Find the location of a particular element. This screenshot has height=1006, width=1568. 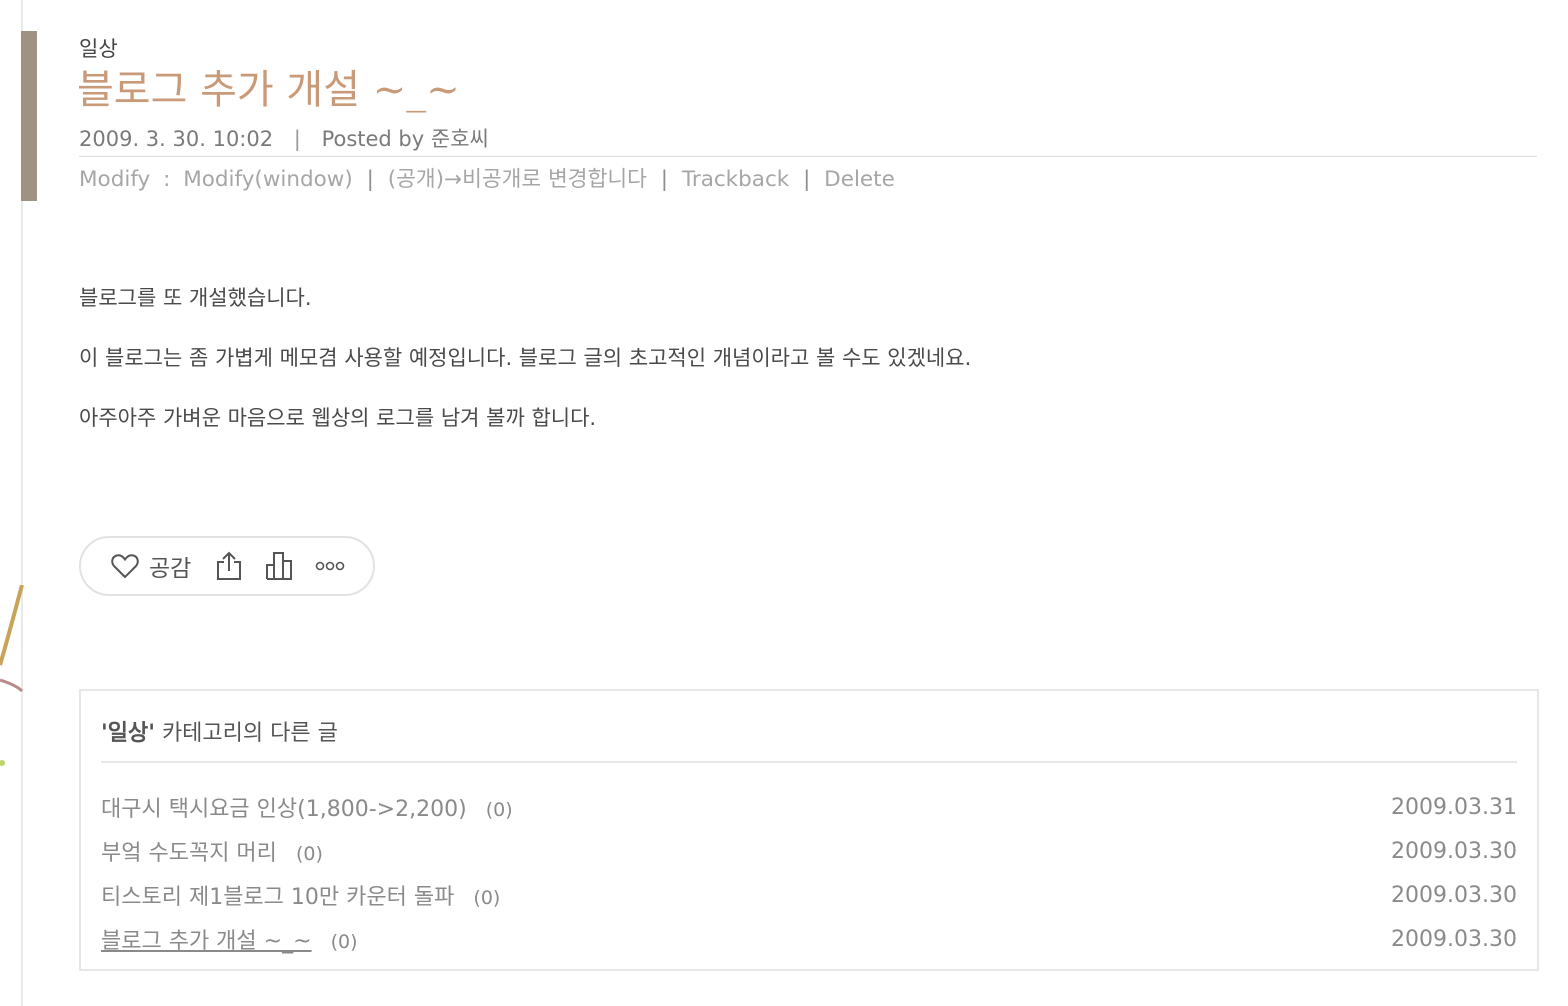

posted-by-label: Posted by is located at coordinates (373, 139).